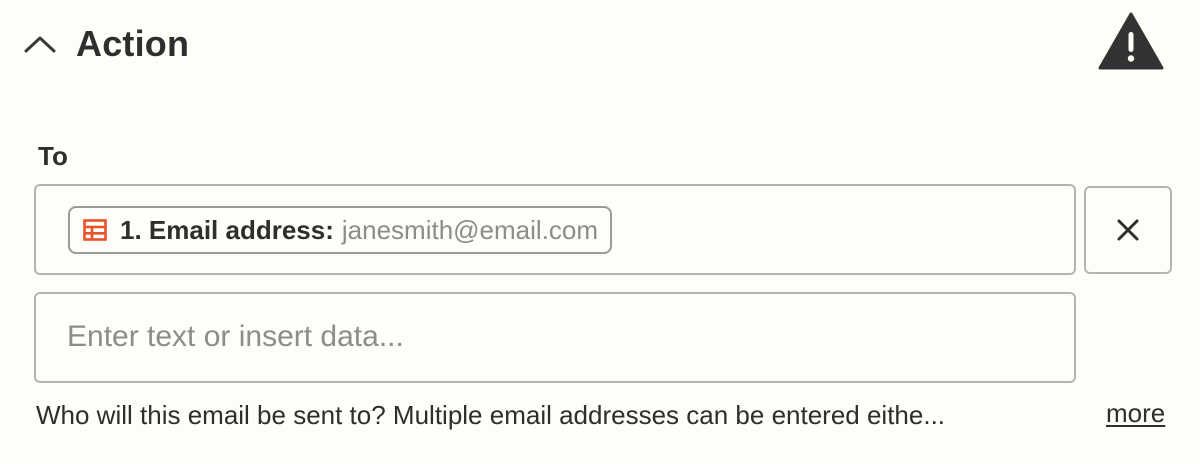 This screenshot has width=1200, height=464. What do you see at coordinates (1131, 41) in the screenshot?
I see `warning-triangle-icon` at bounding box center [1131, 41].